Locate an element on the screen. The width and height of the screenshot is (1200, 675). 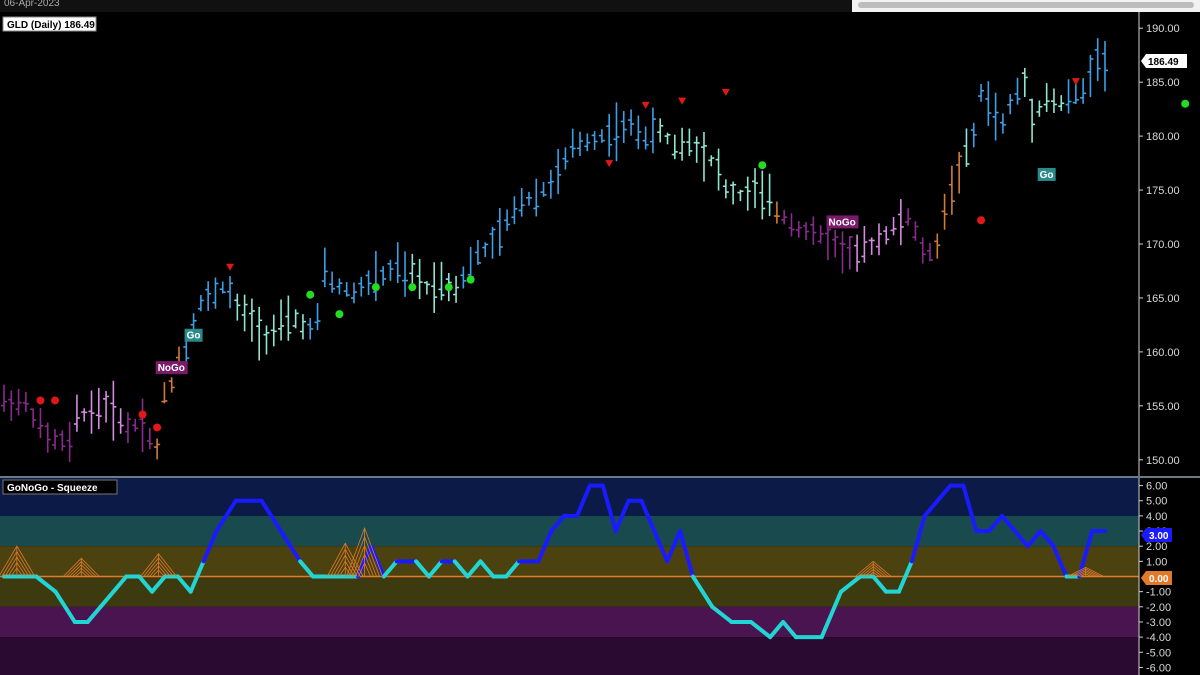
price-tick-label: 185.00 is located at coordinates (1163, 83).